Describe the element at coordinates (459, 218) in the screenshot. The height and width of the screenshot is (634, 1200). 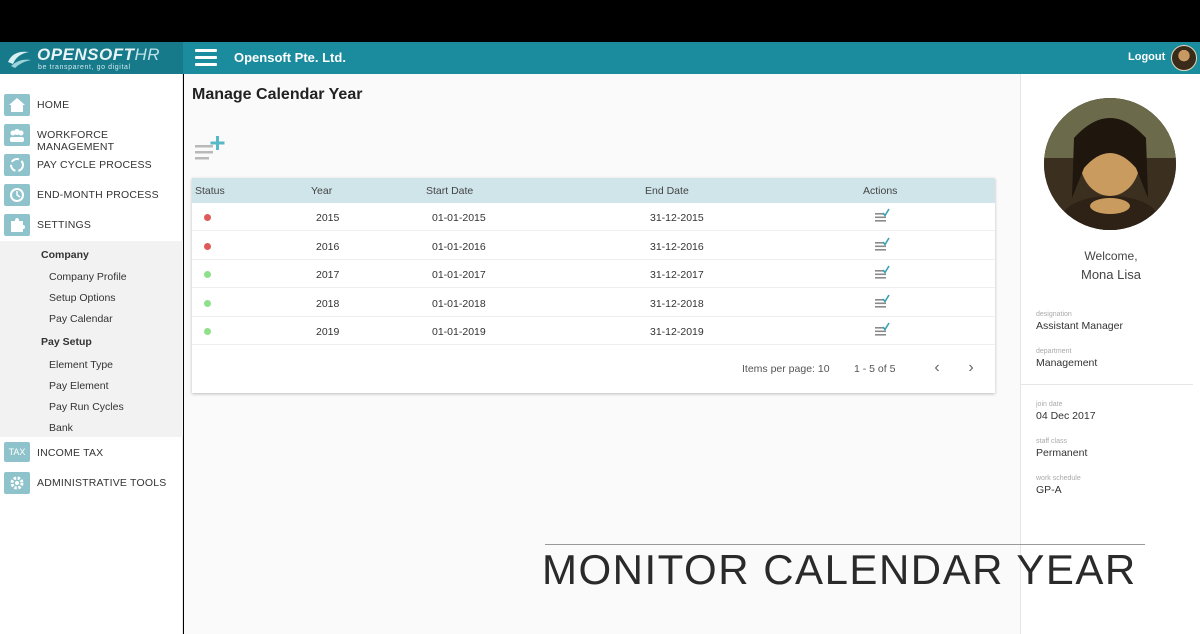
I see `start-date-cell: 01-01-2015` at that location.